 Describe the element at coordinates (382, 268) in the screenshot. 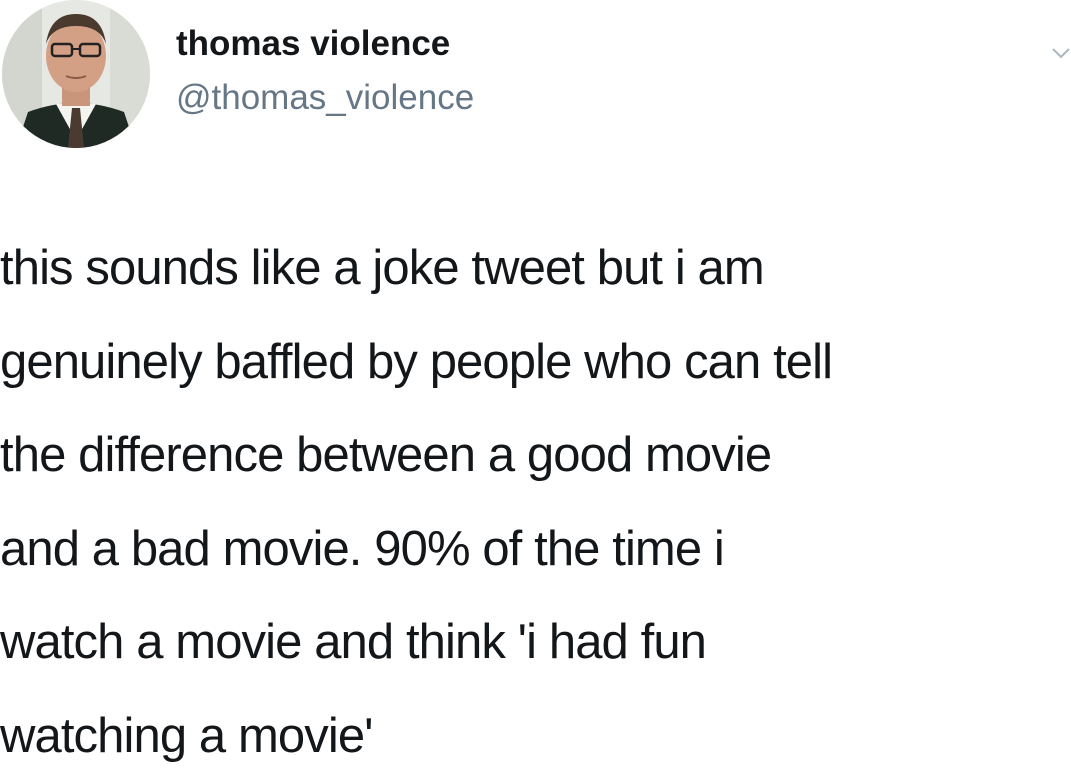

I see `tweet-line: this sounds like a joke tweet but i am` at that location.